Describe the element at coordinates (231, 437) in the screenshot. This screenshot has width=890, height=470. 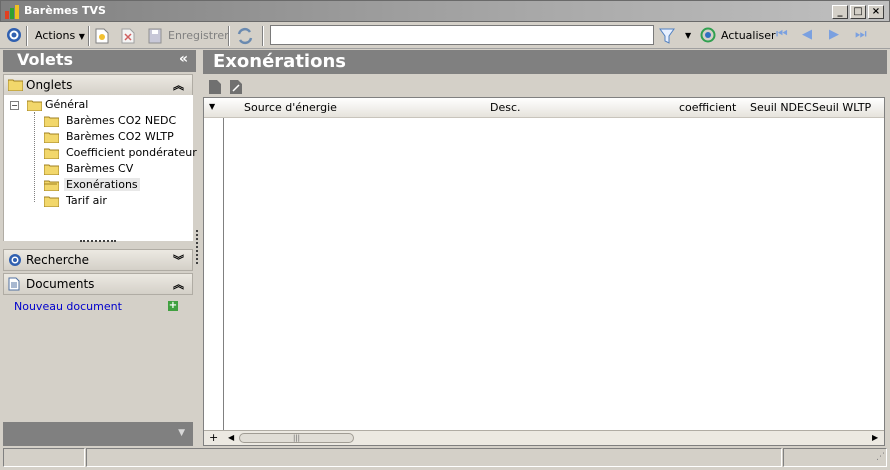
I see `scroll-left-icon: ◀` at that location.